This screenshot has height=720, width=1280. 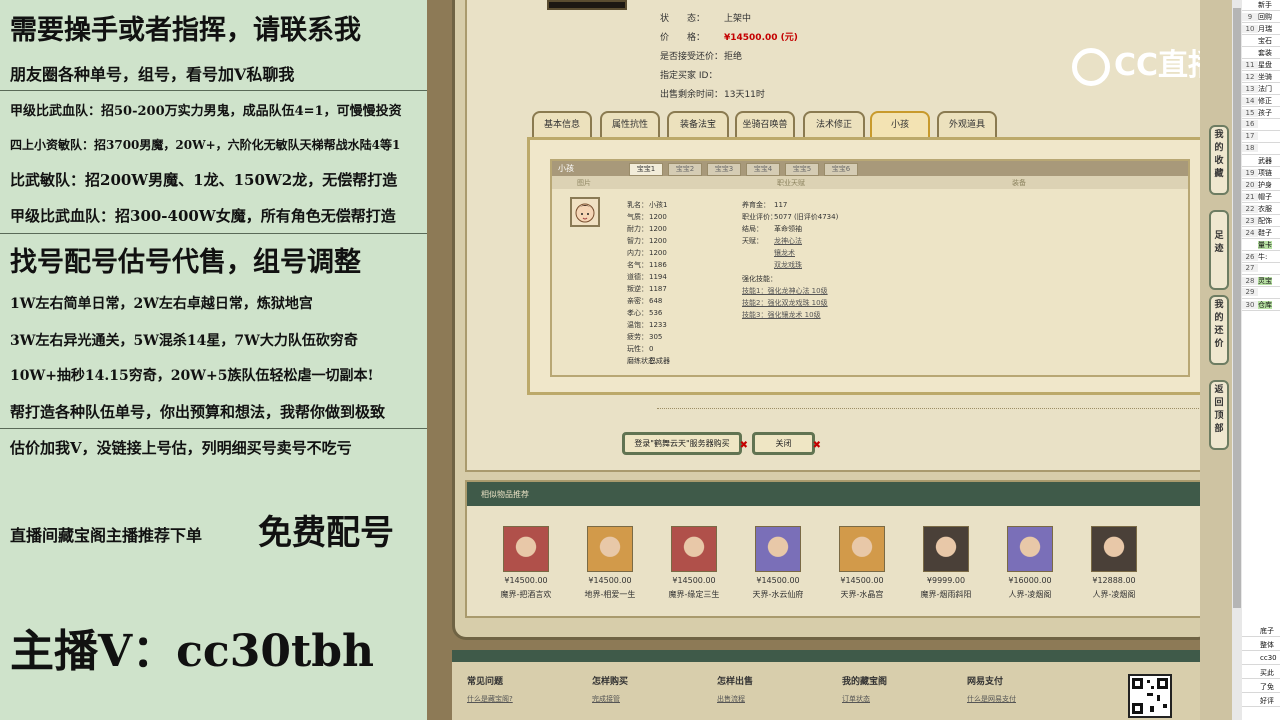 What do you see at coordinates (647, 277) in the screenshot?
I see `child-stat-row: 道德：1194` at bounding box center [647, 277].